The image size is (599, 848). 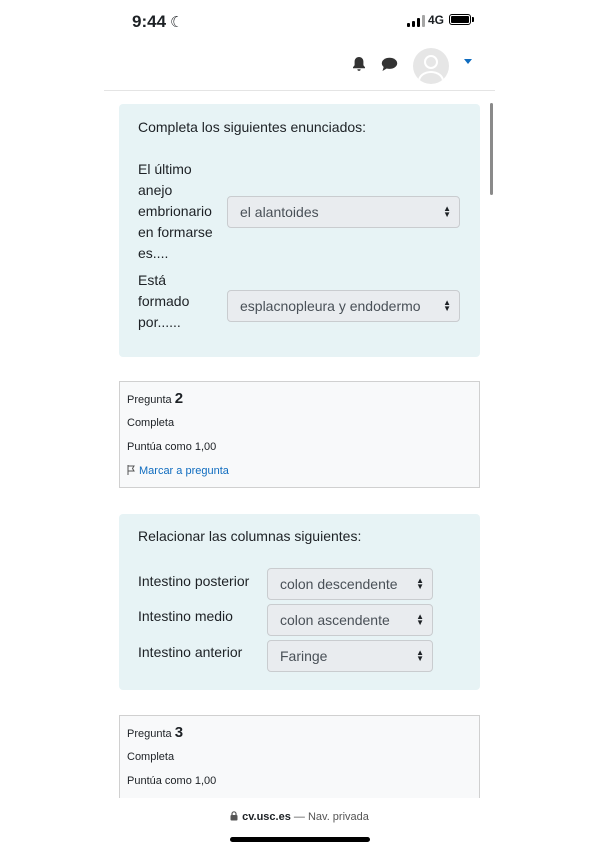 What do you see at coordinates (300, 839) in the screenshot?
I see `home-indicator` at bounding box center [300, 839].